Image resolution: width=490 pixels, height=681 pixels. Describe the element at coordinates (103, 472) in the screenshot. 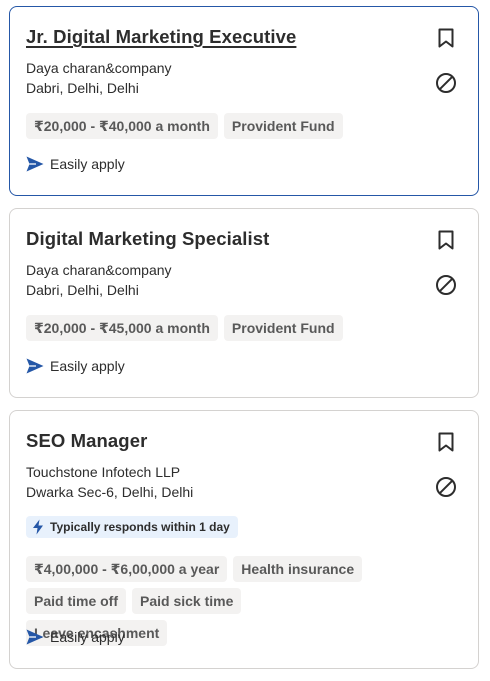

I see `company-name: Touchstone Infotech LLP` at that location.